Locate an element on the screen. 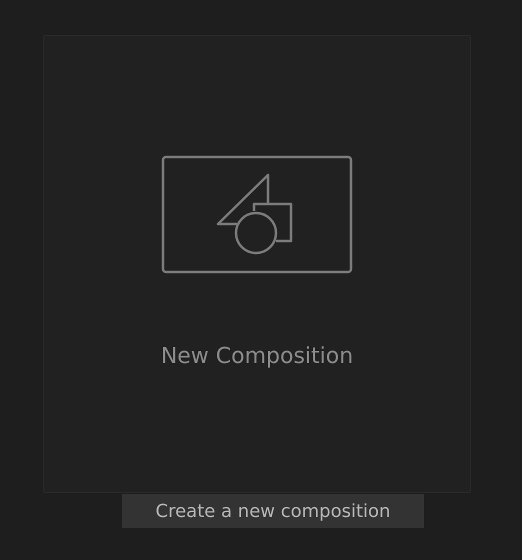 The image size is (522, 560). tooltip: Create a new composition is located at coordinates (273, 511).